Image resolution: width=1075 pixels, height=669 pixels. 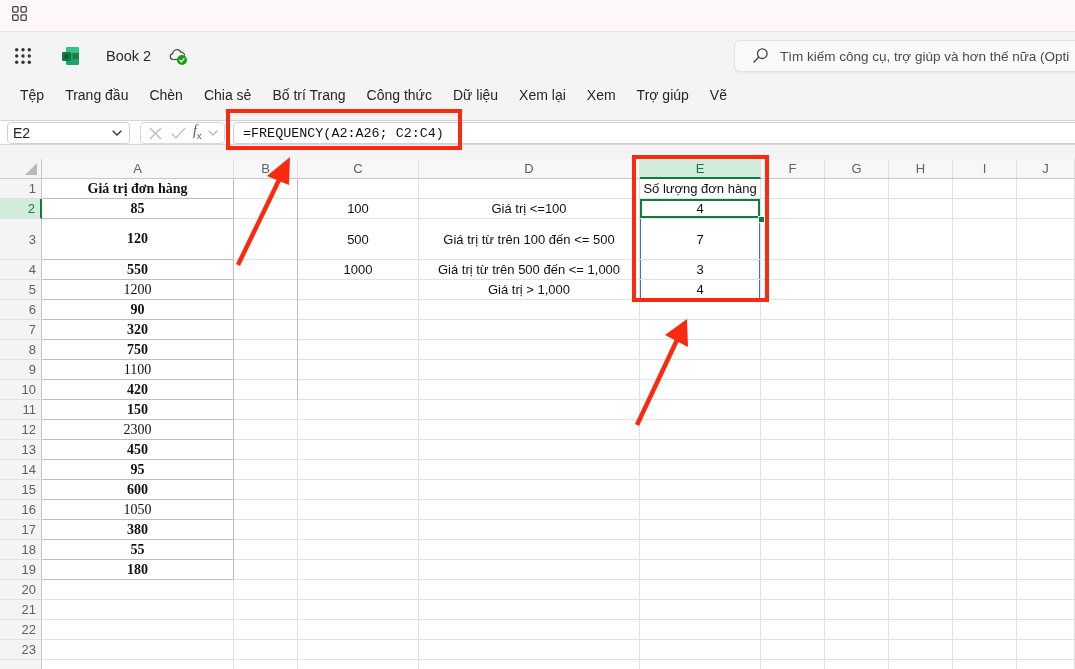 I want to click on column-header: C, so click(x=358, y=169).